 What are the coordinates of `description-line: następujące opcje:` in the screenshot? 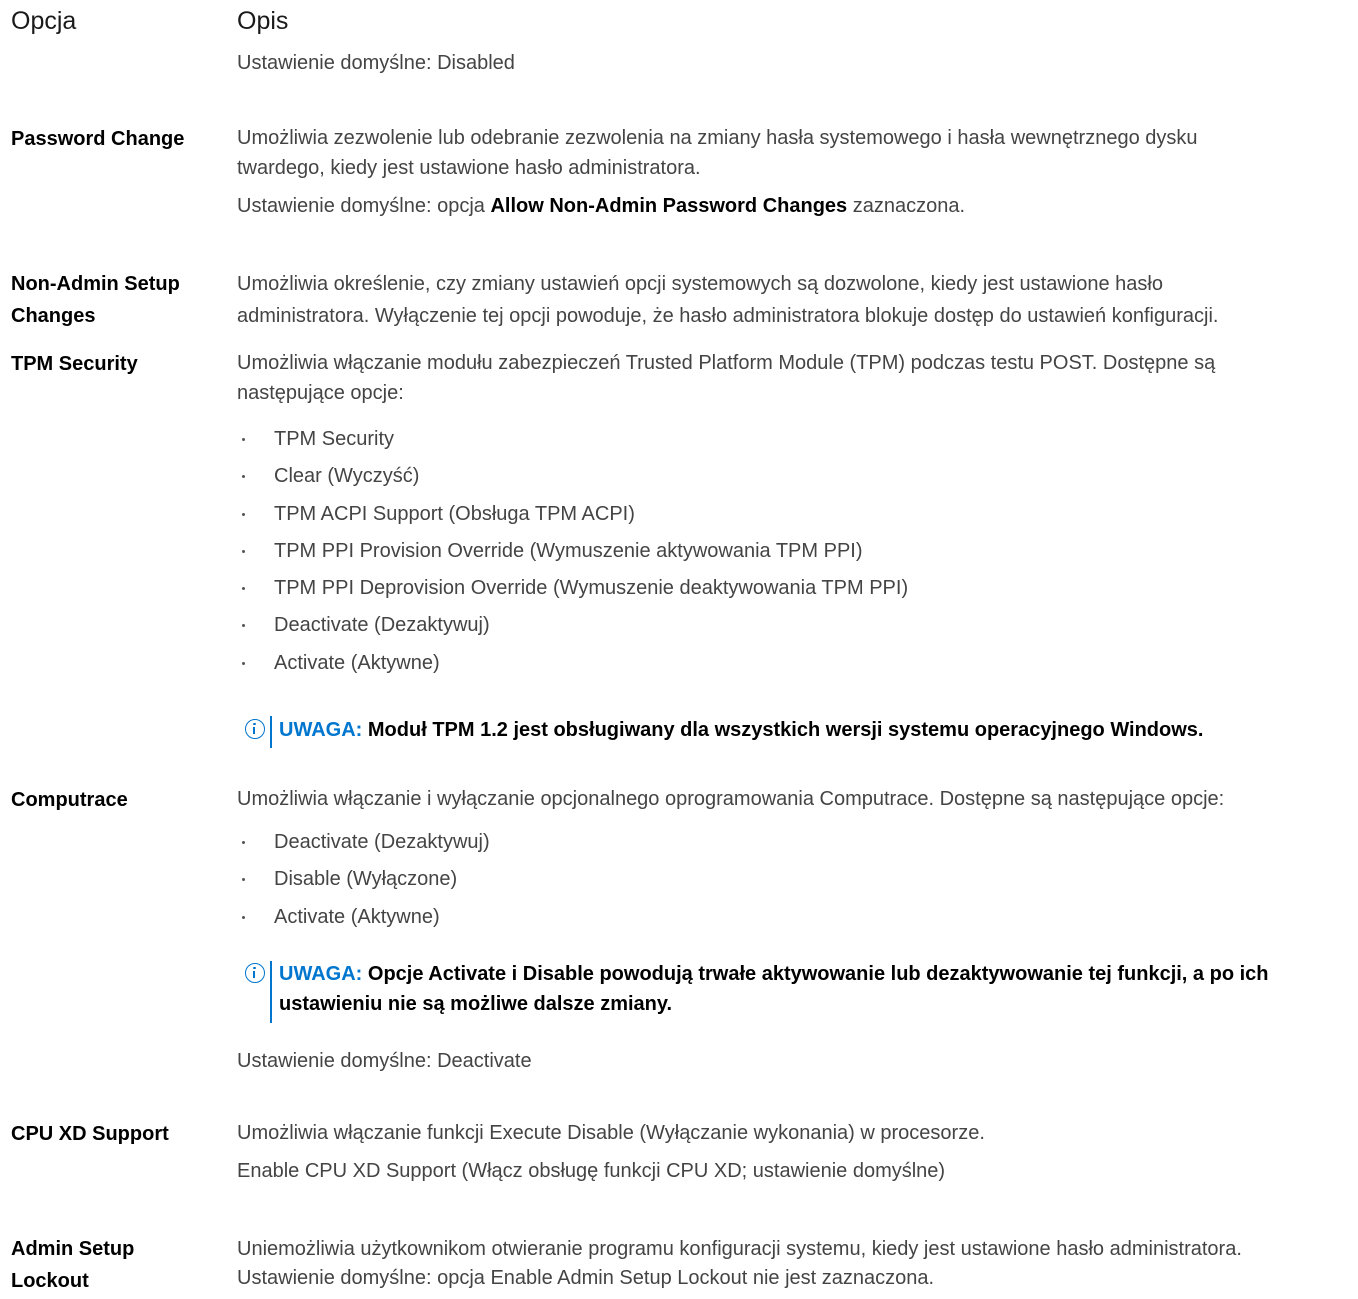 It's located at (320, 393).